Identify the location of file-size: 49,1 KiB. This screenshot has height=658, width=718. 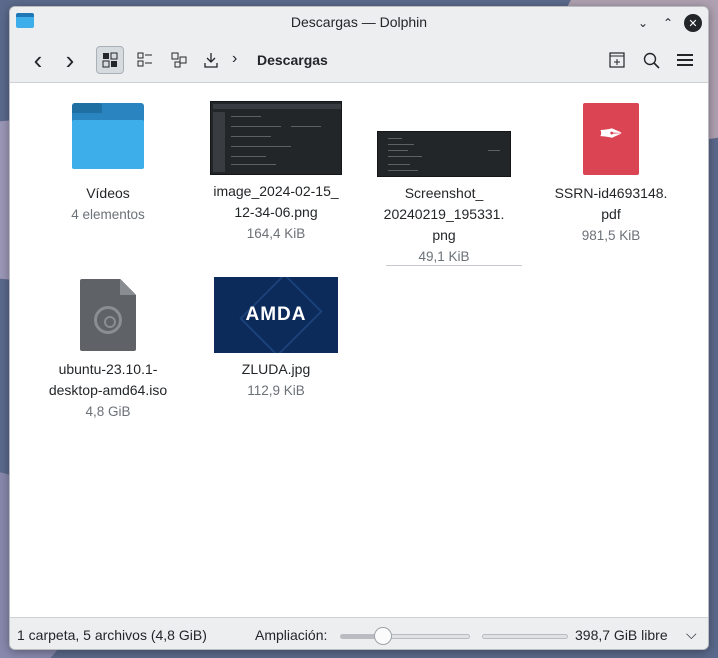
(444, 256).